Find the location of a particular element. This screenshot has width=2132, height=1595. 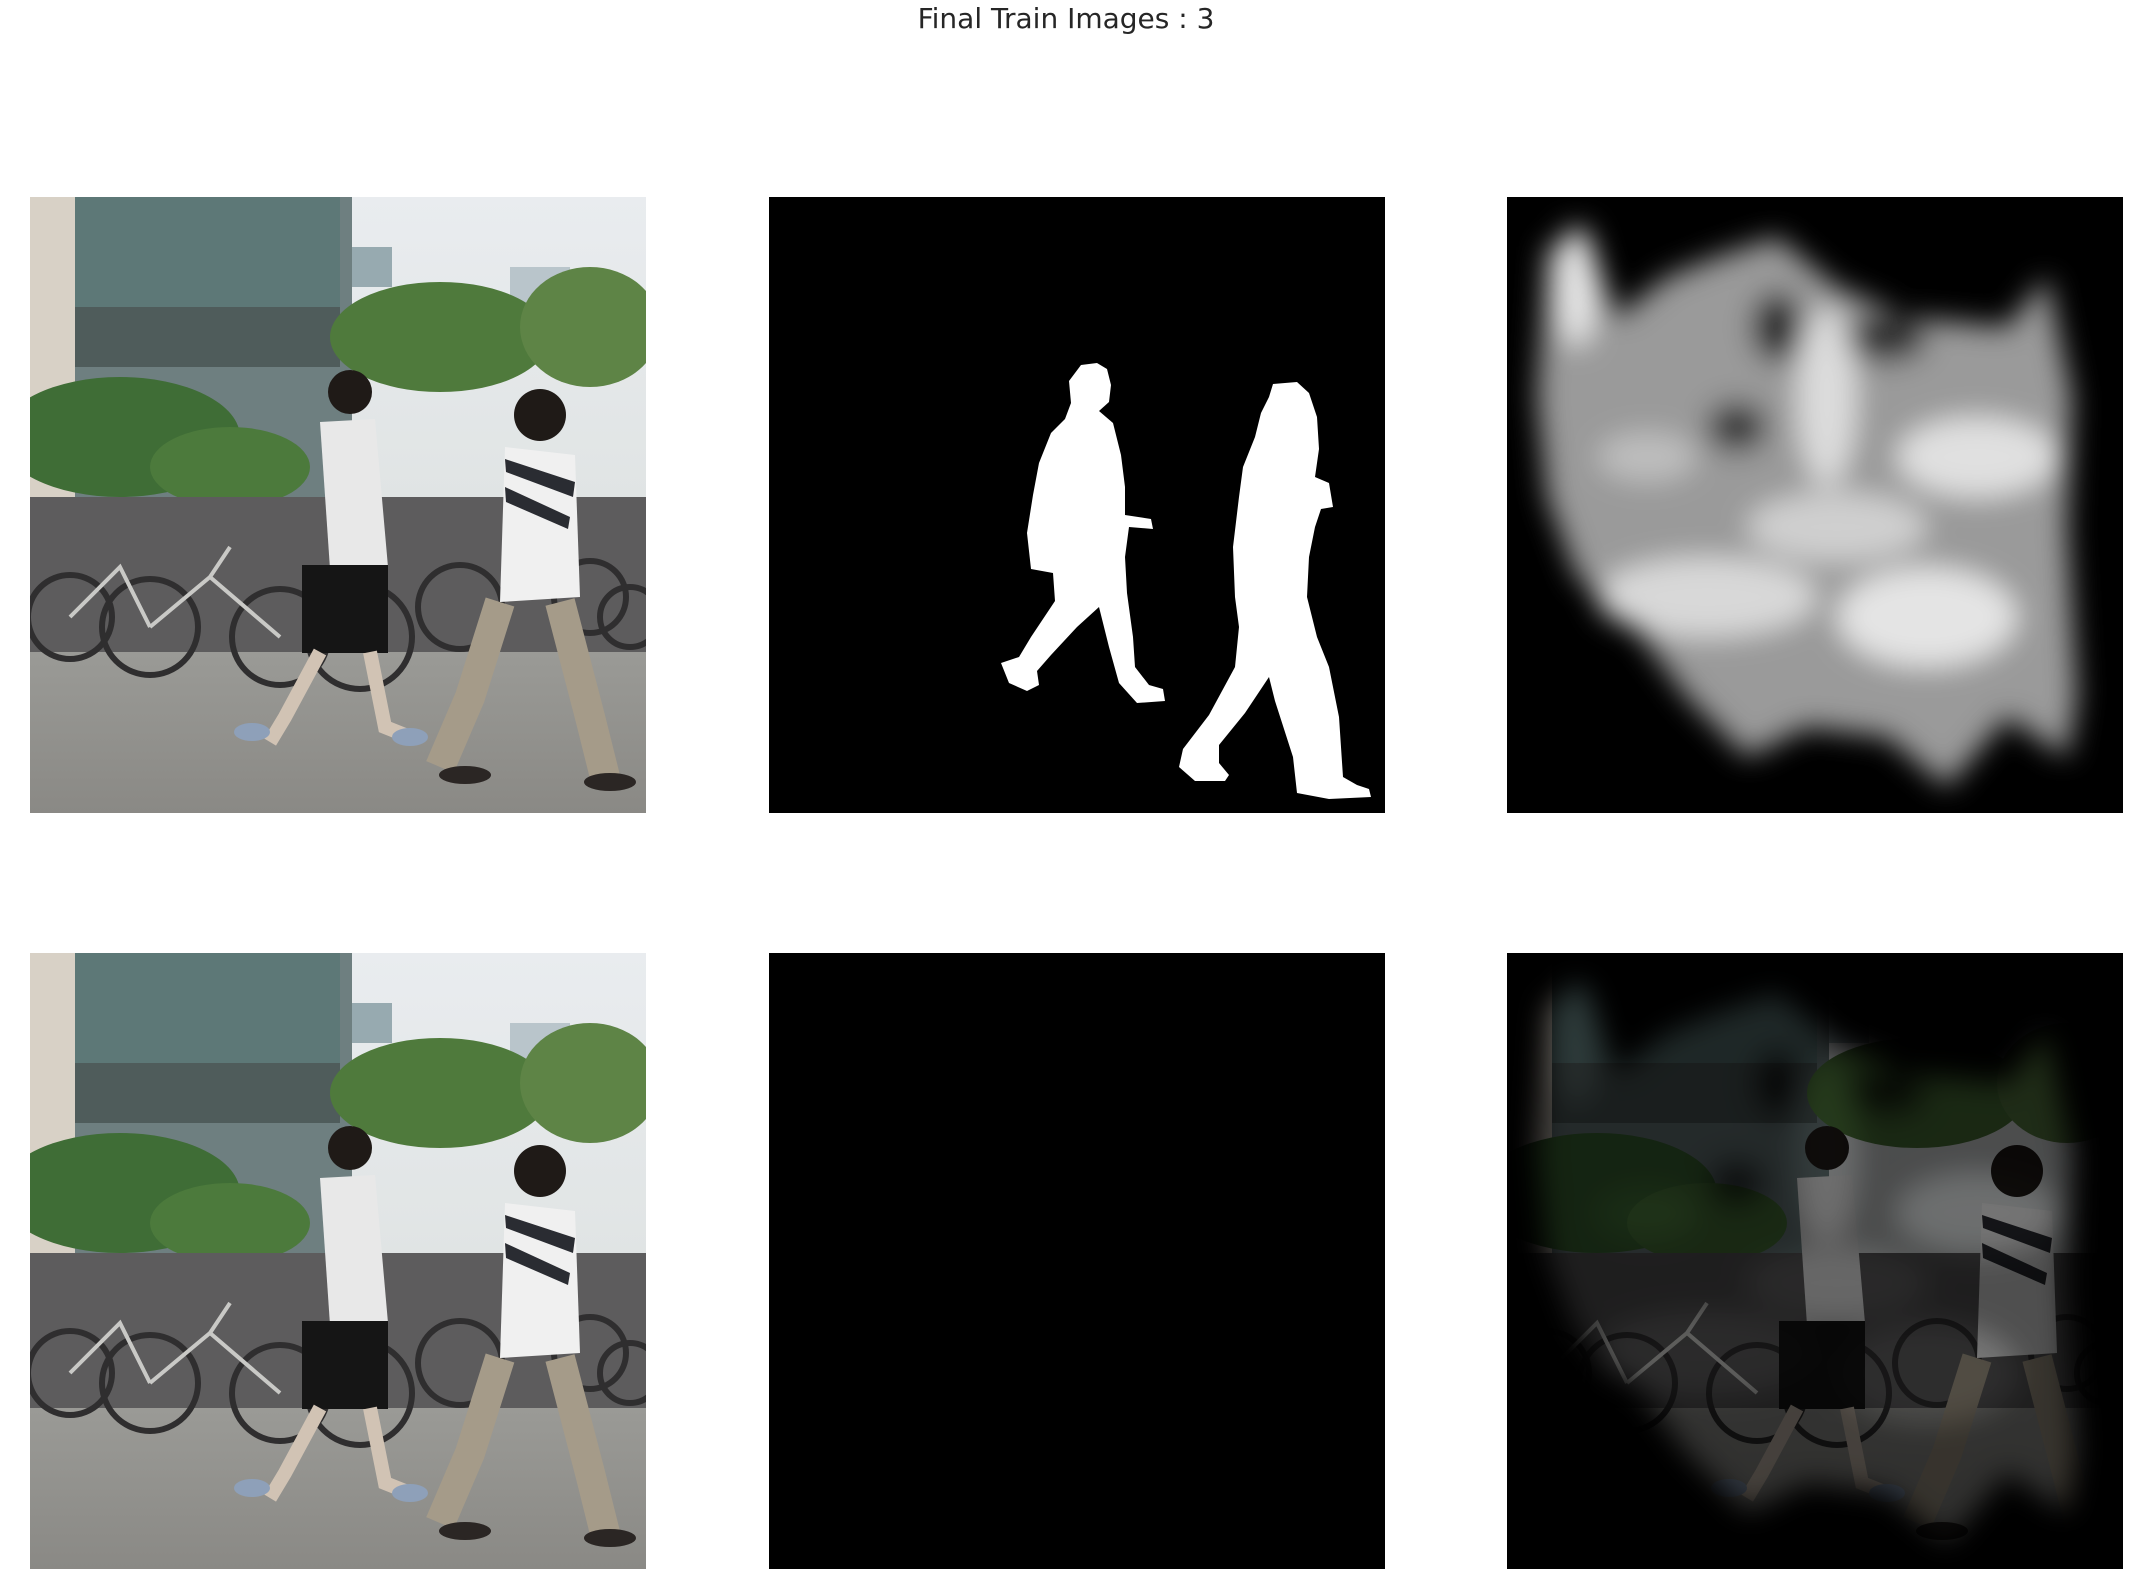

original-image-panel-top is located at coordinates (338, 505).